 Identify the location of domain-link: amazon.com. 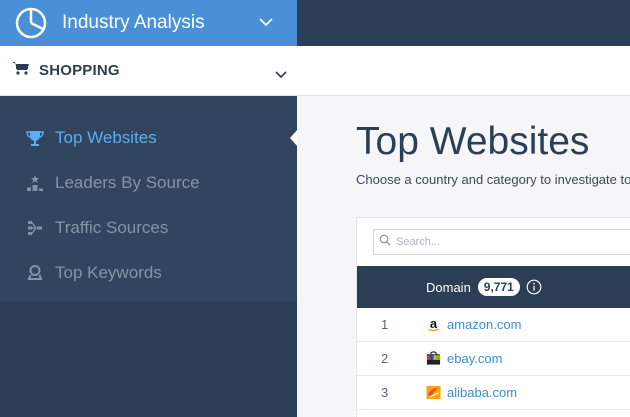
(484, 324).